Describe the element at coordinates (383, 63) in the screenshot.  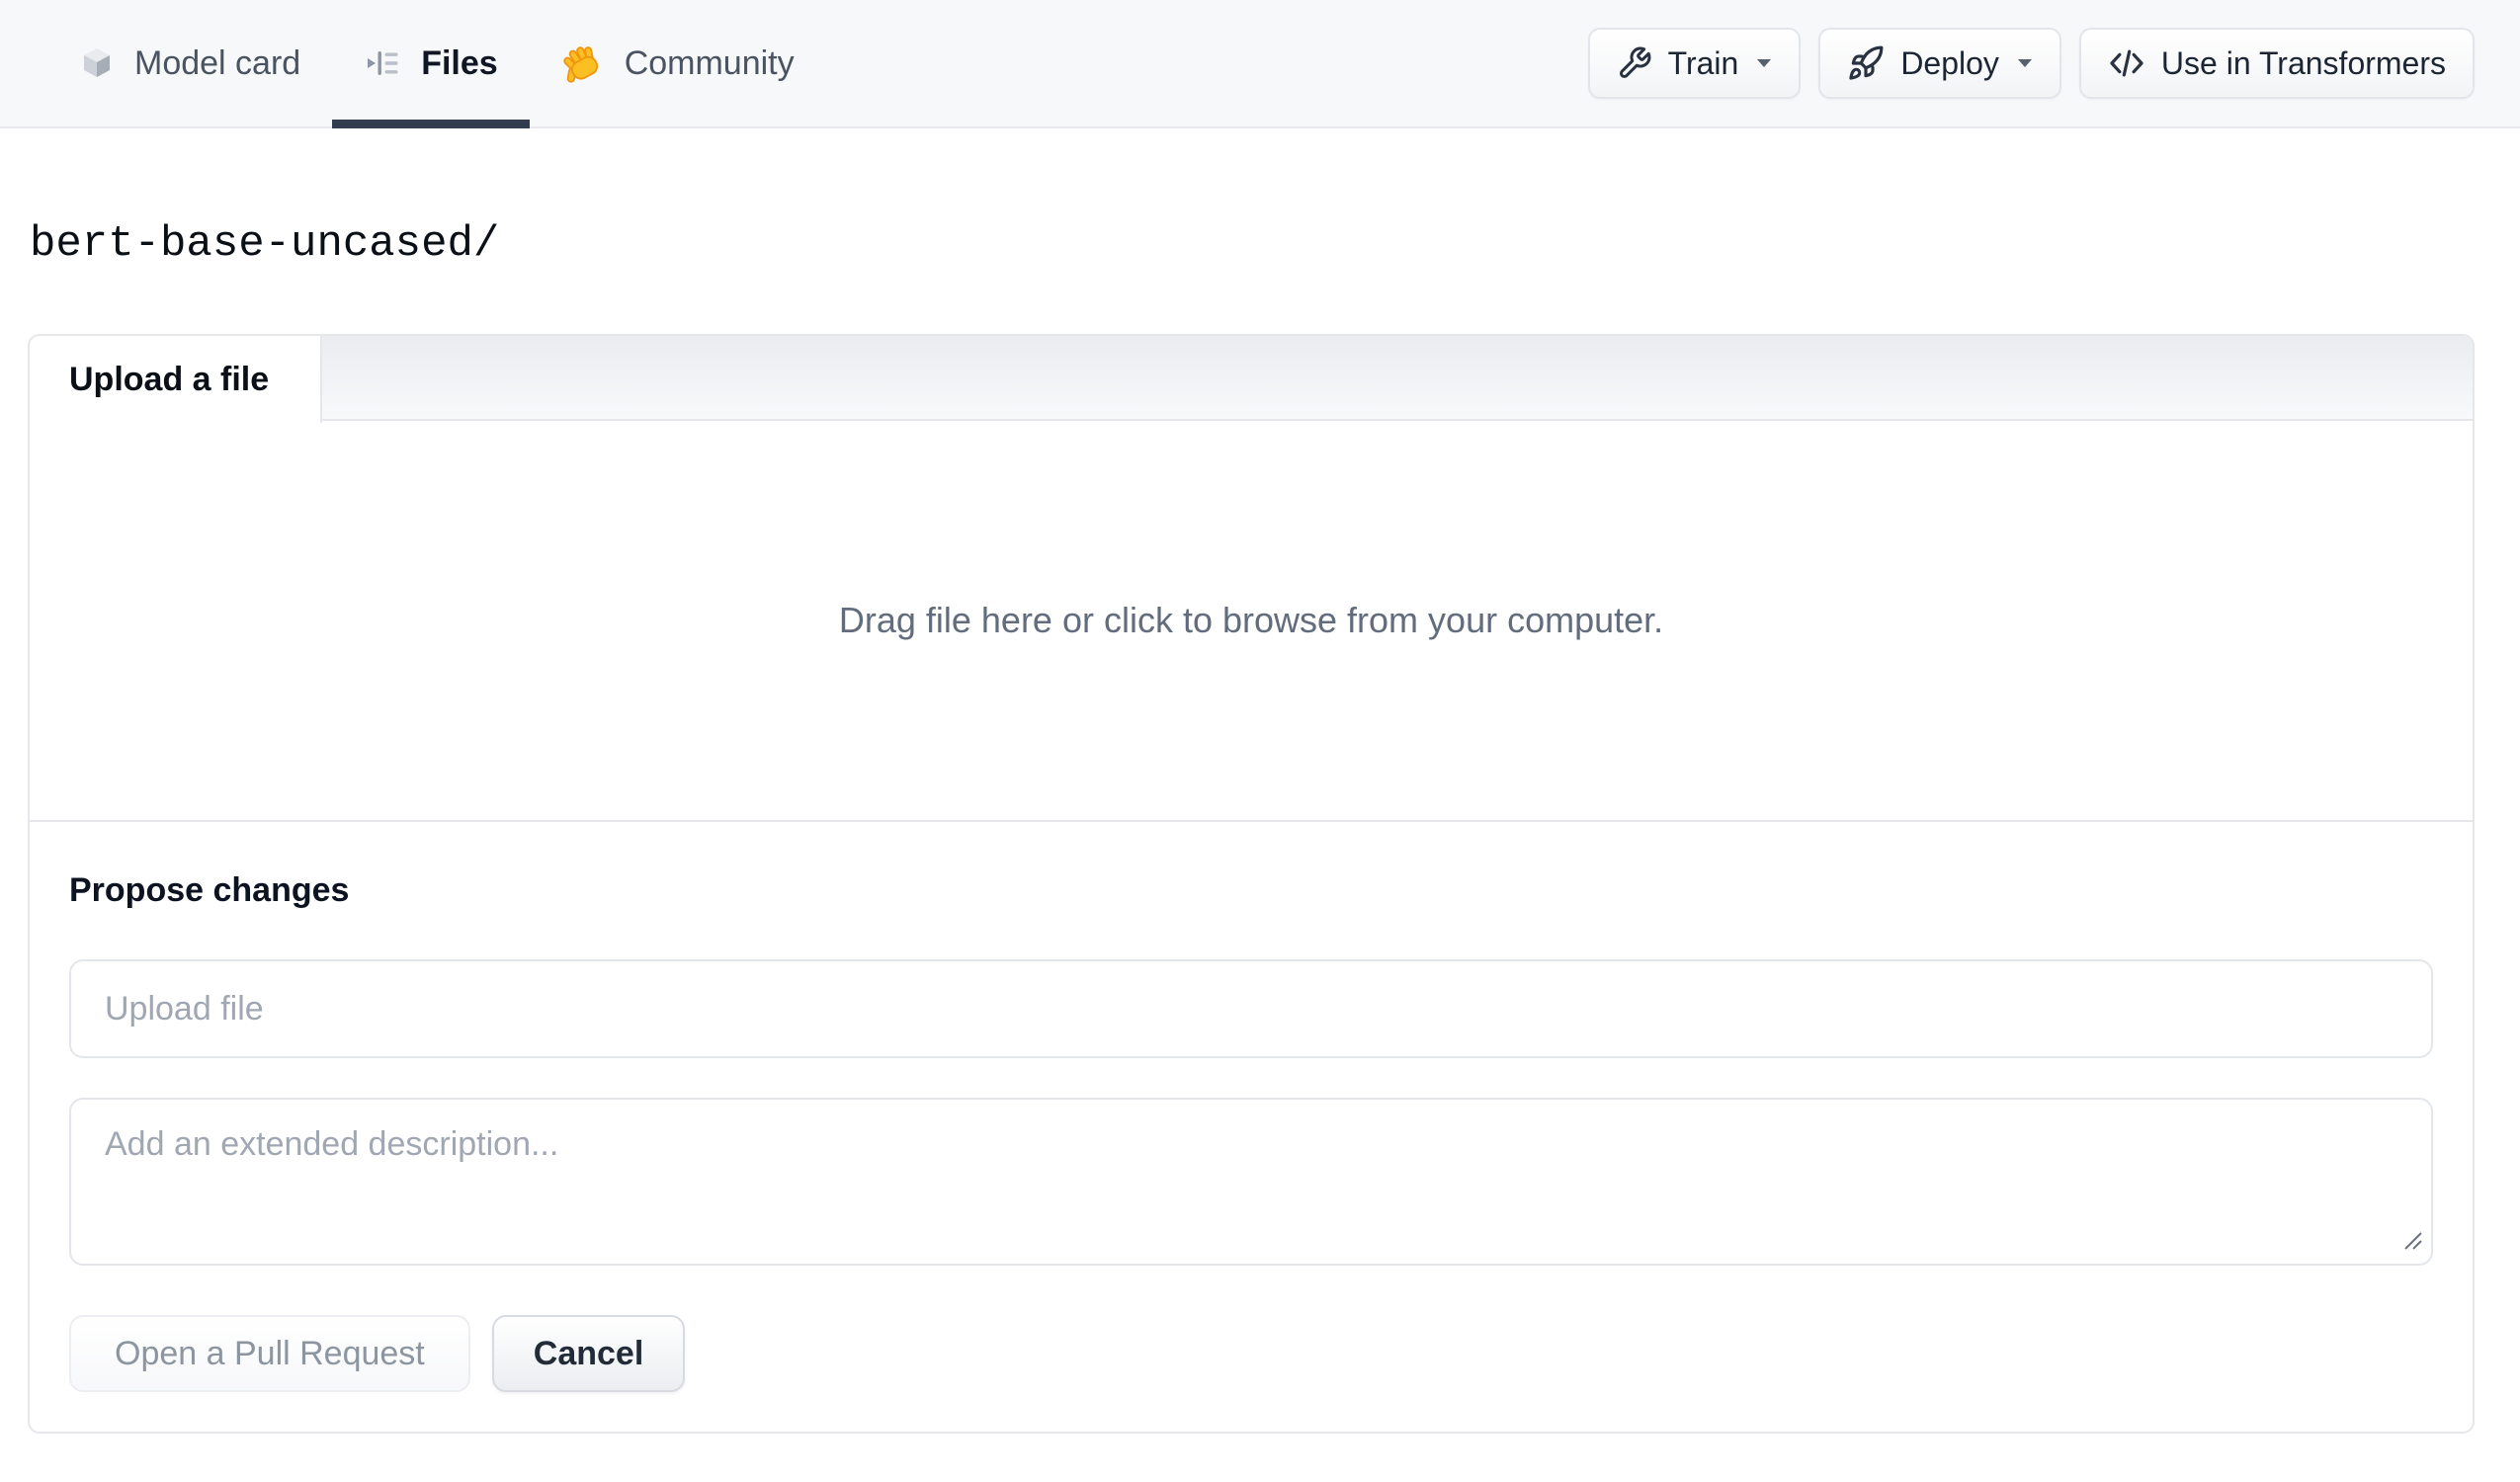
I see `files-list-icon` at that location.